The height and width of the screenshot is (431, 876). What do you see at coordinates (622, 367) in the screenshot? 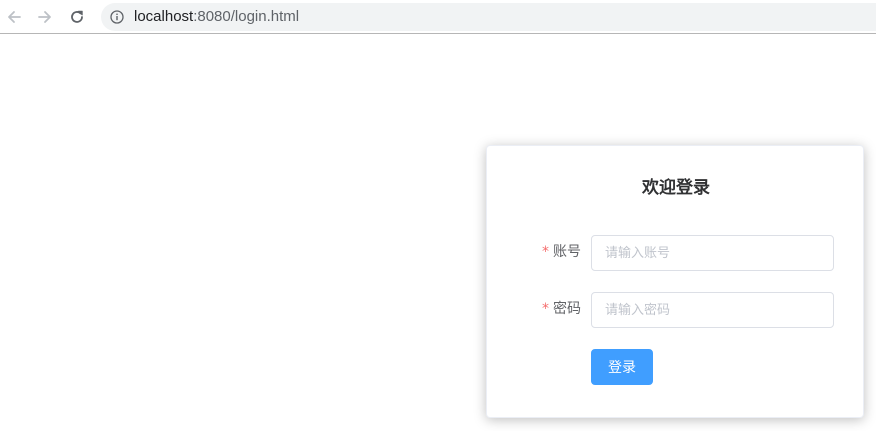
I see `login-button: 登录` at bounding box center [622, 367].